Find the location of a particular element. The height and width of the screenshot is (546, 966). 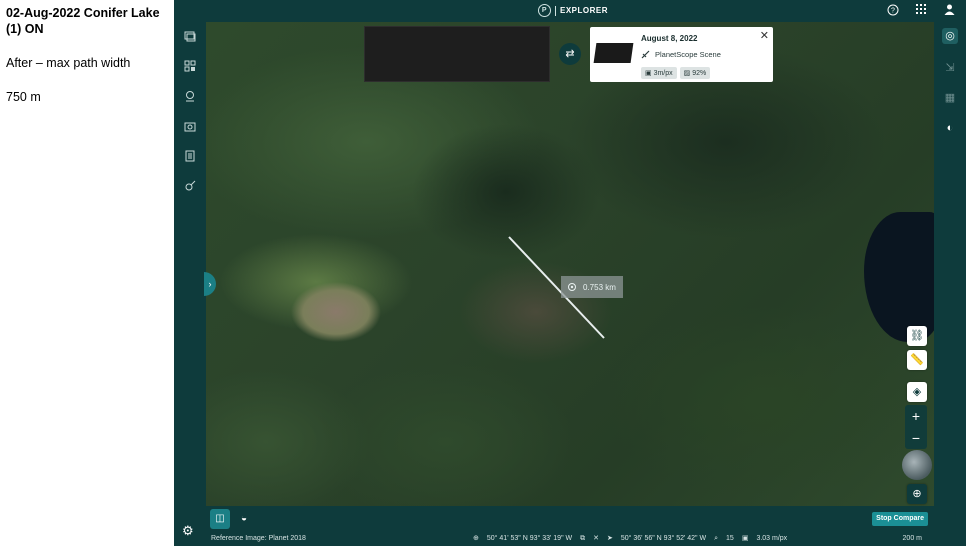

apps-grid-icon is located at coordinates (921, 11).